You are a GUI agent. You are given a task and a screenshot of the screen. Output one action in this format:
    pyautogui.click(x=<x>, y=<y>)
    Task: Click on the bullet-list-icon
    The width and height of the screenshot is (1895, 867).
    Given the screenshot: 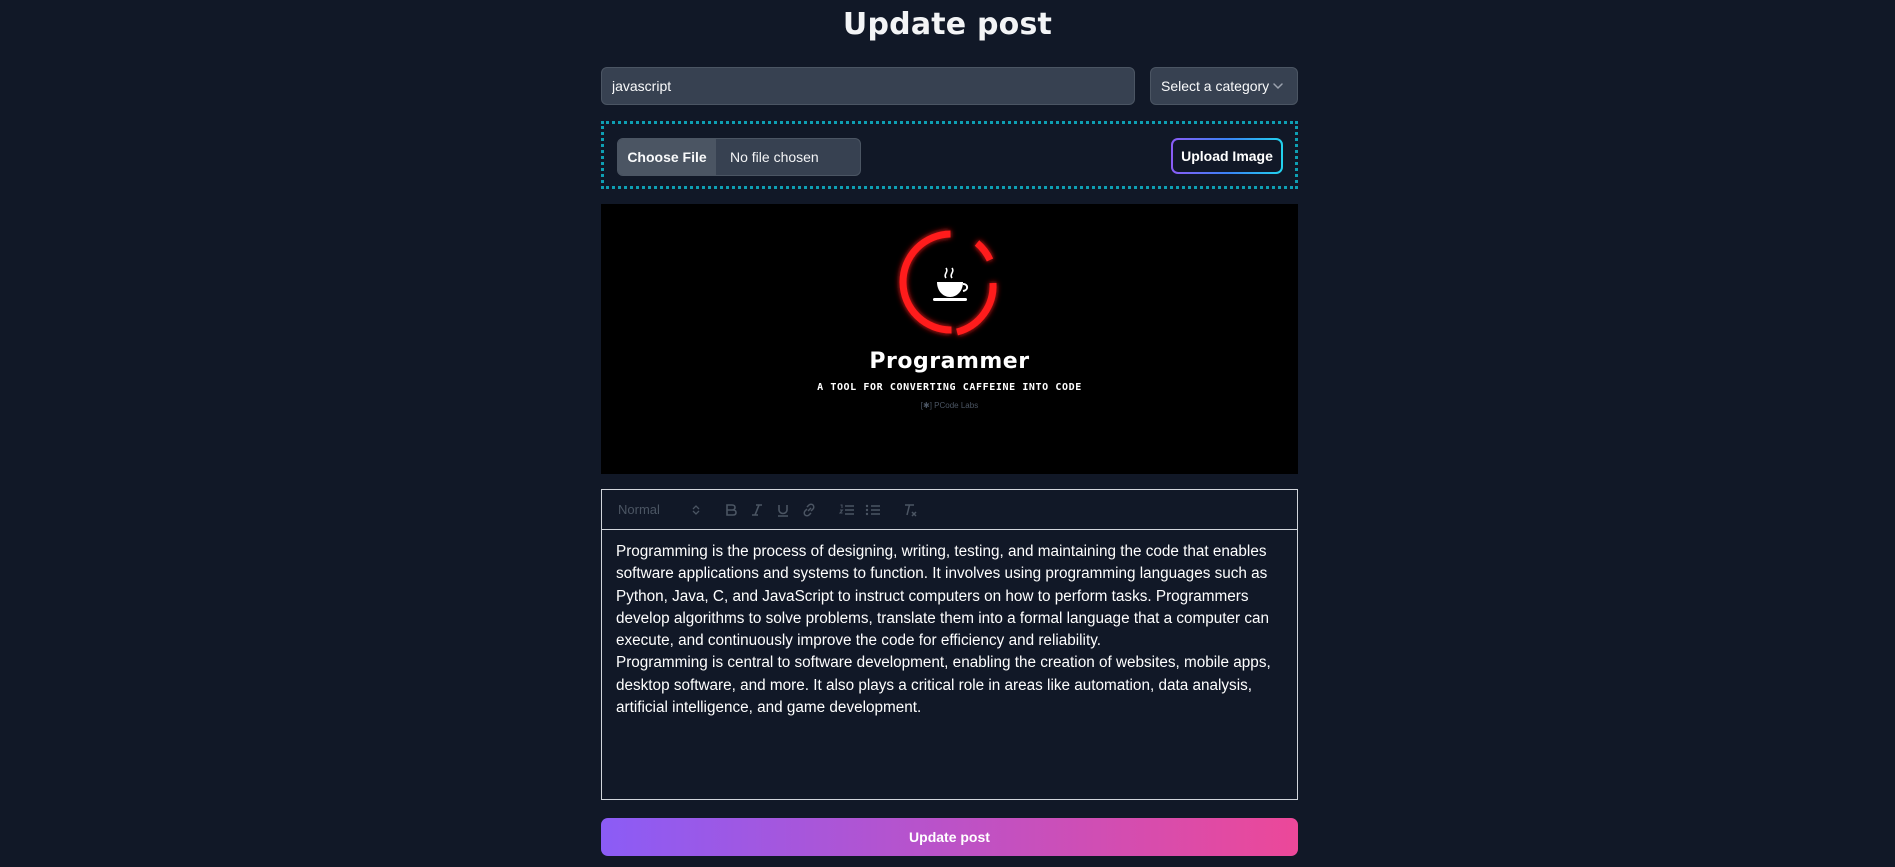 What is the action you would take?
    pyautogui.click(x=873, y=510)
    